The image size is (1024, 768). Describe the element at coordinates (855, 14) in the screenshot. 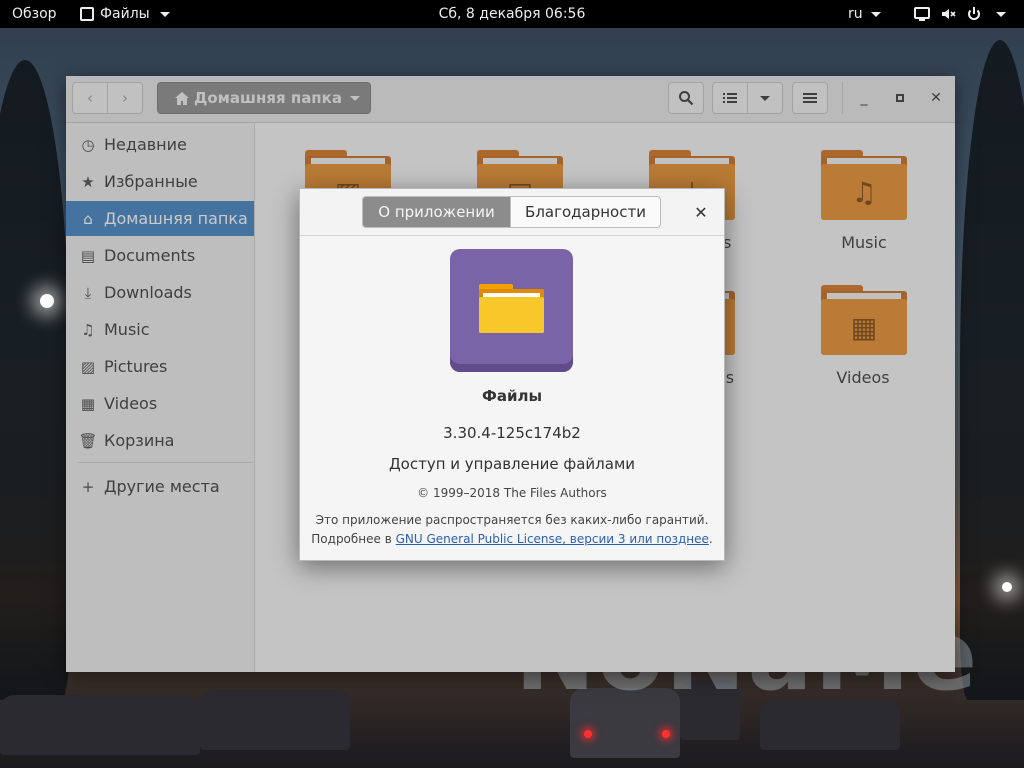

I see `keyboard-layout-label: ru` at that location.